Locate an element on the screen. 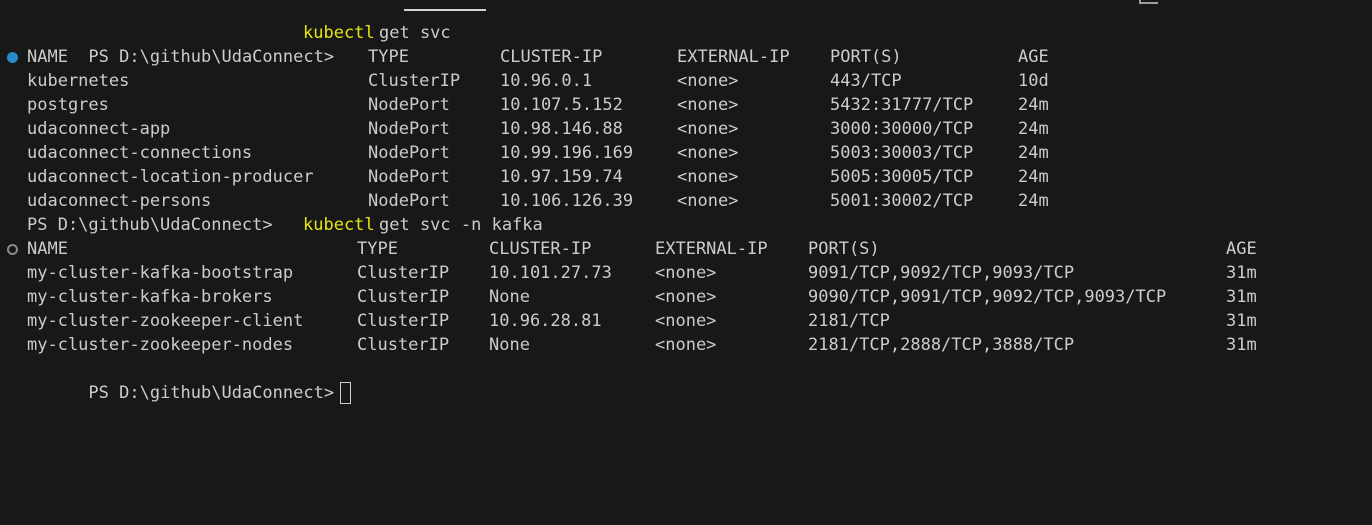 Image resolution: width=1372 pixels, height=525 pixels. cell-ports: 5432:31777/TCP is located at coordinates (902, 105).